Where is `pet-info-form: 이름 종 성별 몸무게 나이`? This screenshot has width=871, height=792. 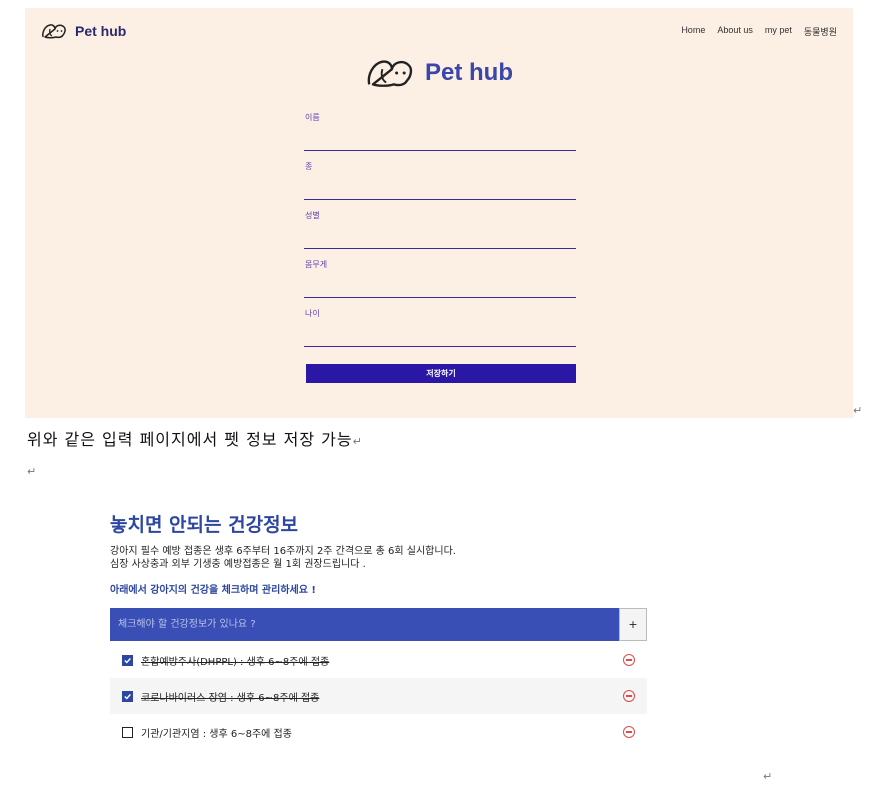
pet-info-form: 이름 종 성별 몸무게 나이 is located at coordinates (441, 234).